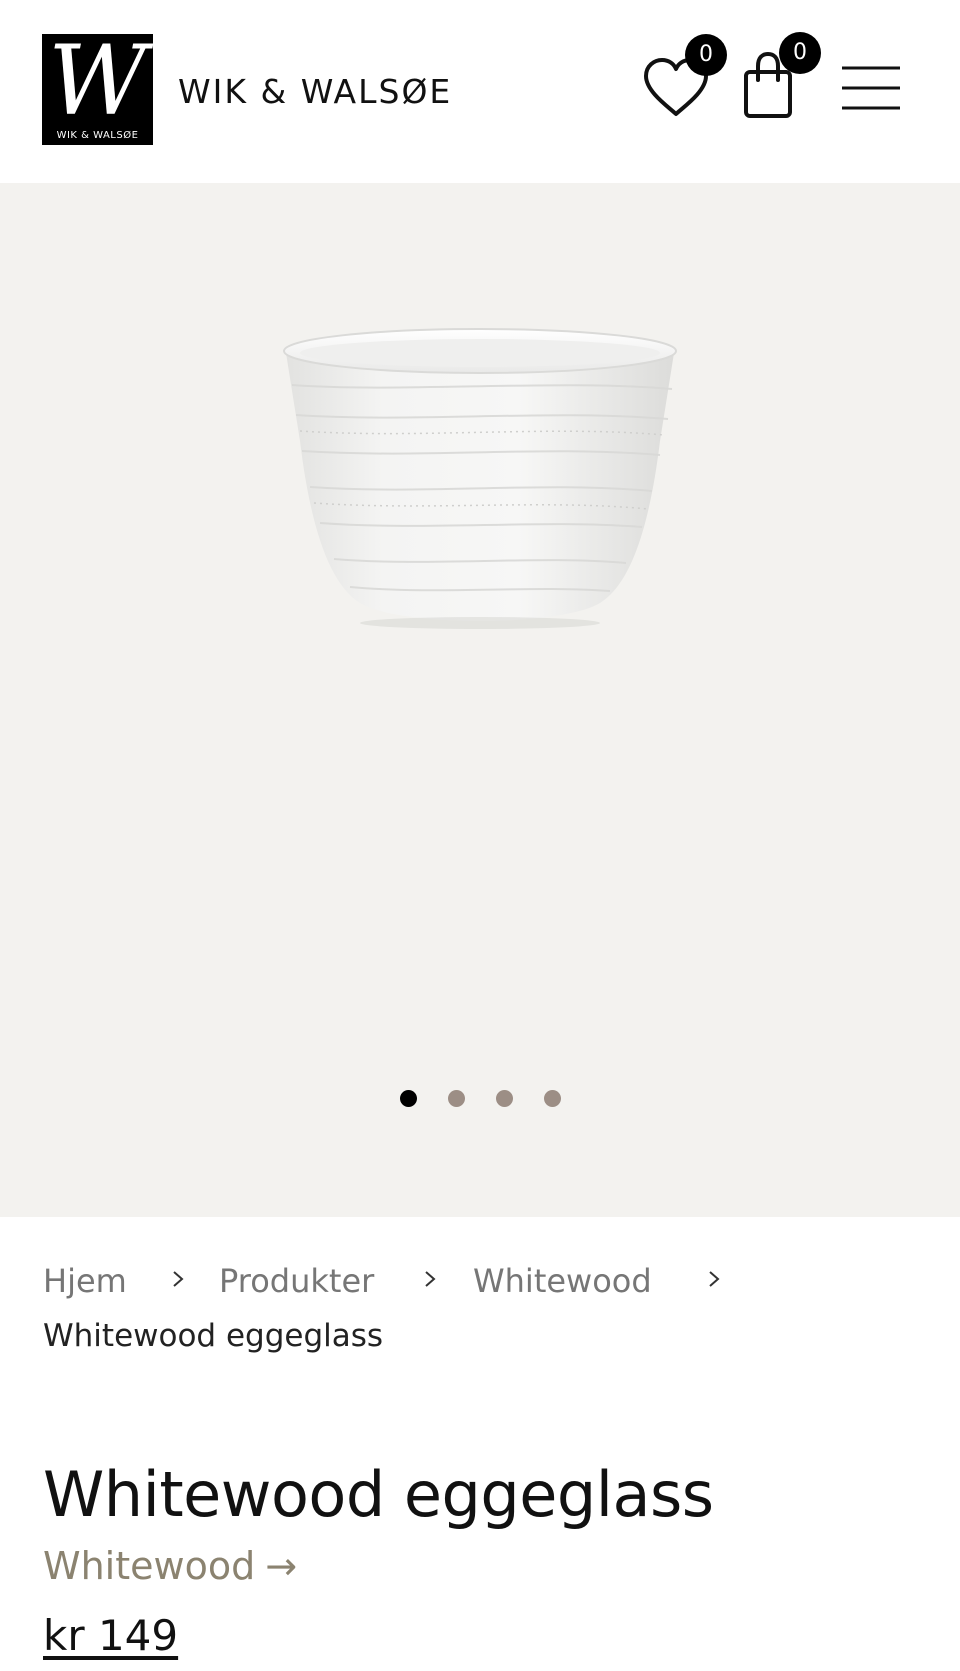  Describe the element at coordinates (706, 55) in the screenshot. I see `wishlist-count-badge: 0` at that location.